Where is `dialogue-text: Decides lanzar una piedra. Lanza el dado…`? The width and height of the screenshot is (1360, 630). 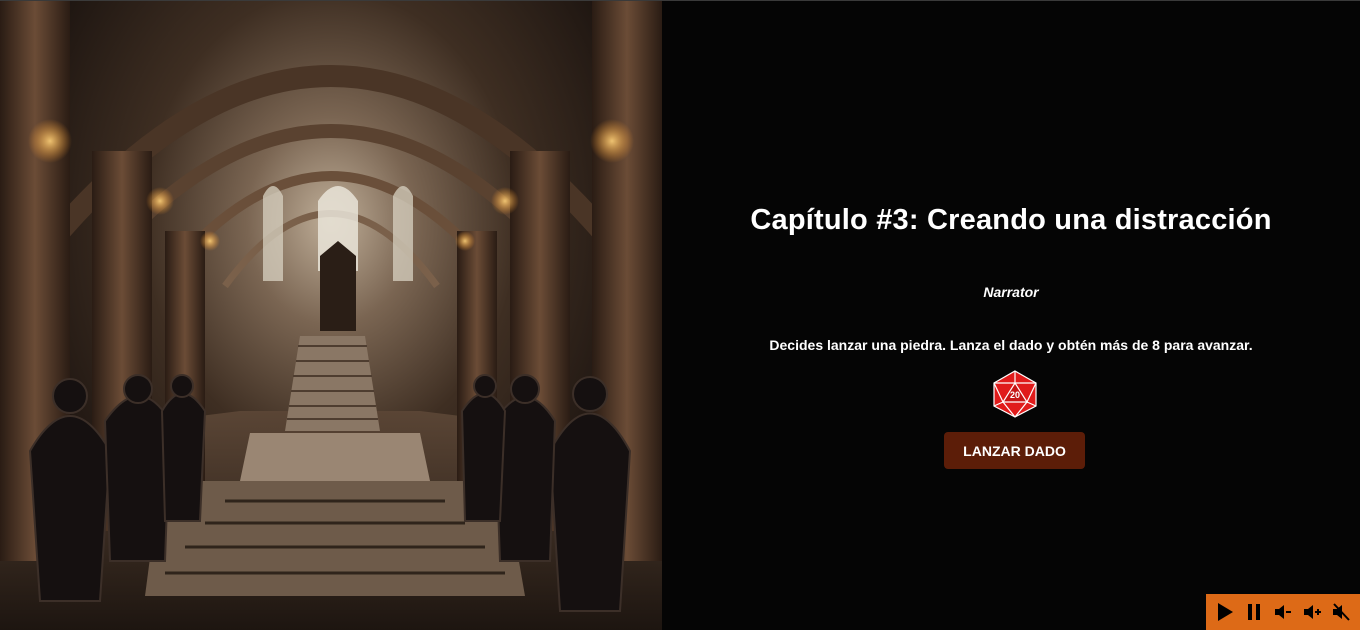 dialogue-text: Decides lanzar una piedra. Lanza el dado… is located at coordinates (1011, 345).